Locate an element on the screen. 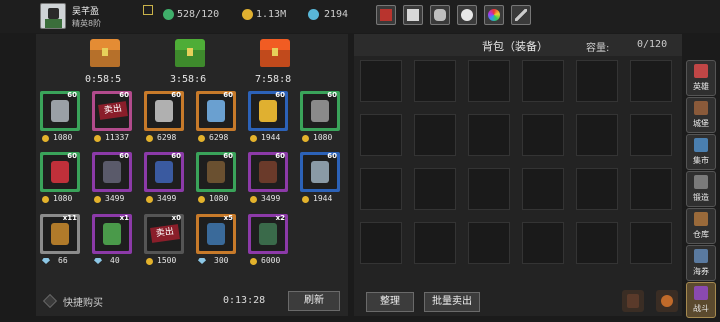  shop-slot-green-scroll: x1 is located at coordinates (112, 234).